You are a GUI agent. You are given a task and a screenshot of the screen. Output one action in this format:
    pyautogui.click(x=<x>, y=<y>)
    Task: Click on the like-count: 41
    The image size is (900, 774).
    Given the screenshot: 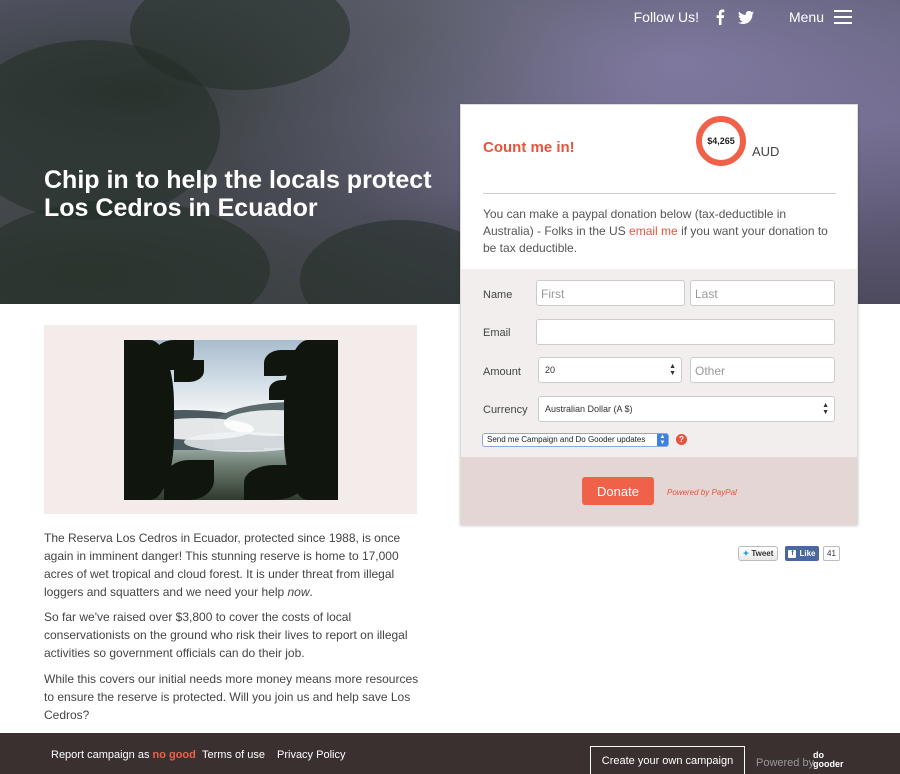 What is the action you would take?
    pyautogui.click(x=831, y=553)
    